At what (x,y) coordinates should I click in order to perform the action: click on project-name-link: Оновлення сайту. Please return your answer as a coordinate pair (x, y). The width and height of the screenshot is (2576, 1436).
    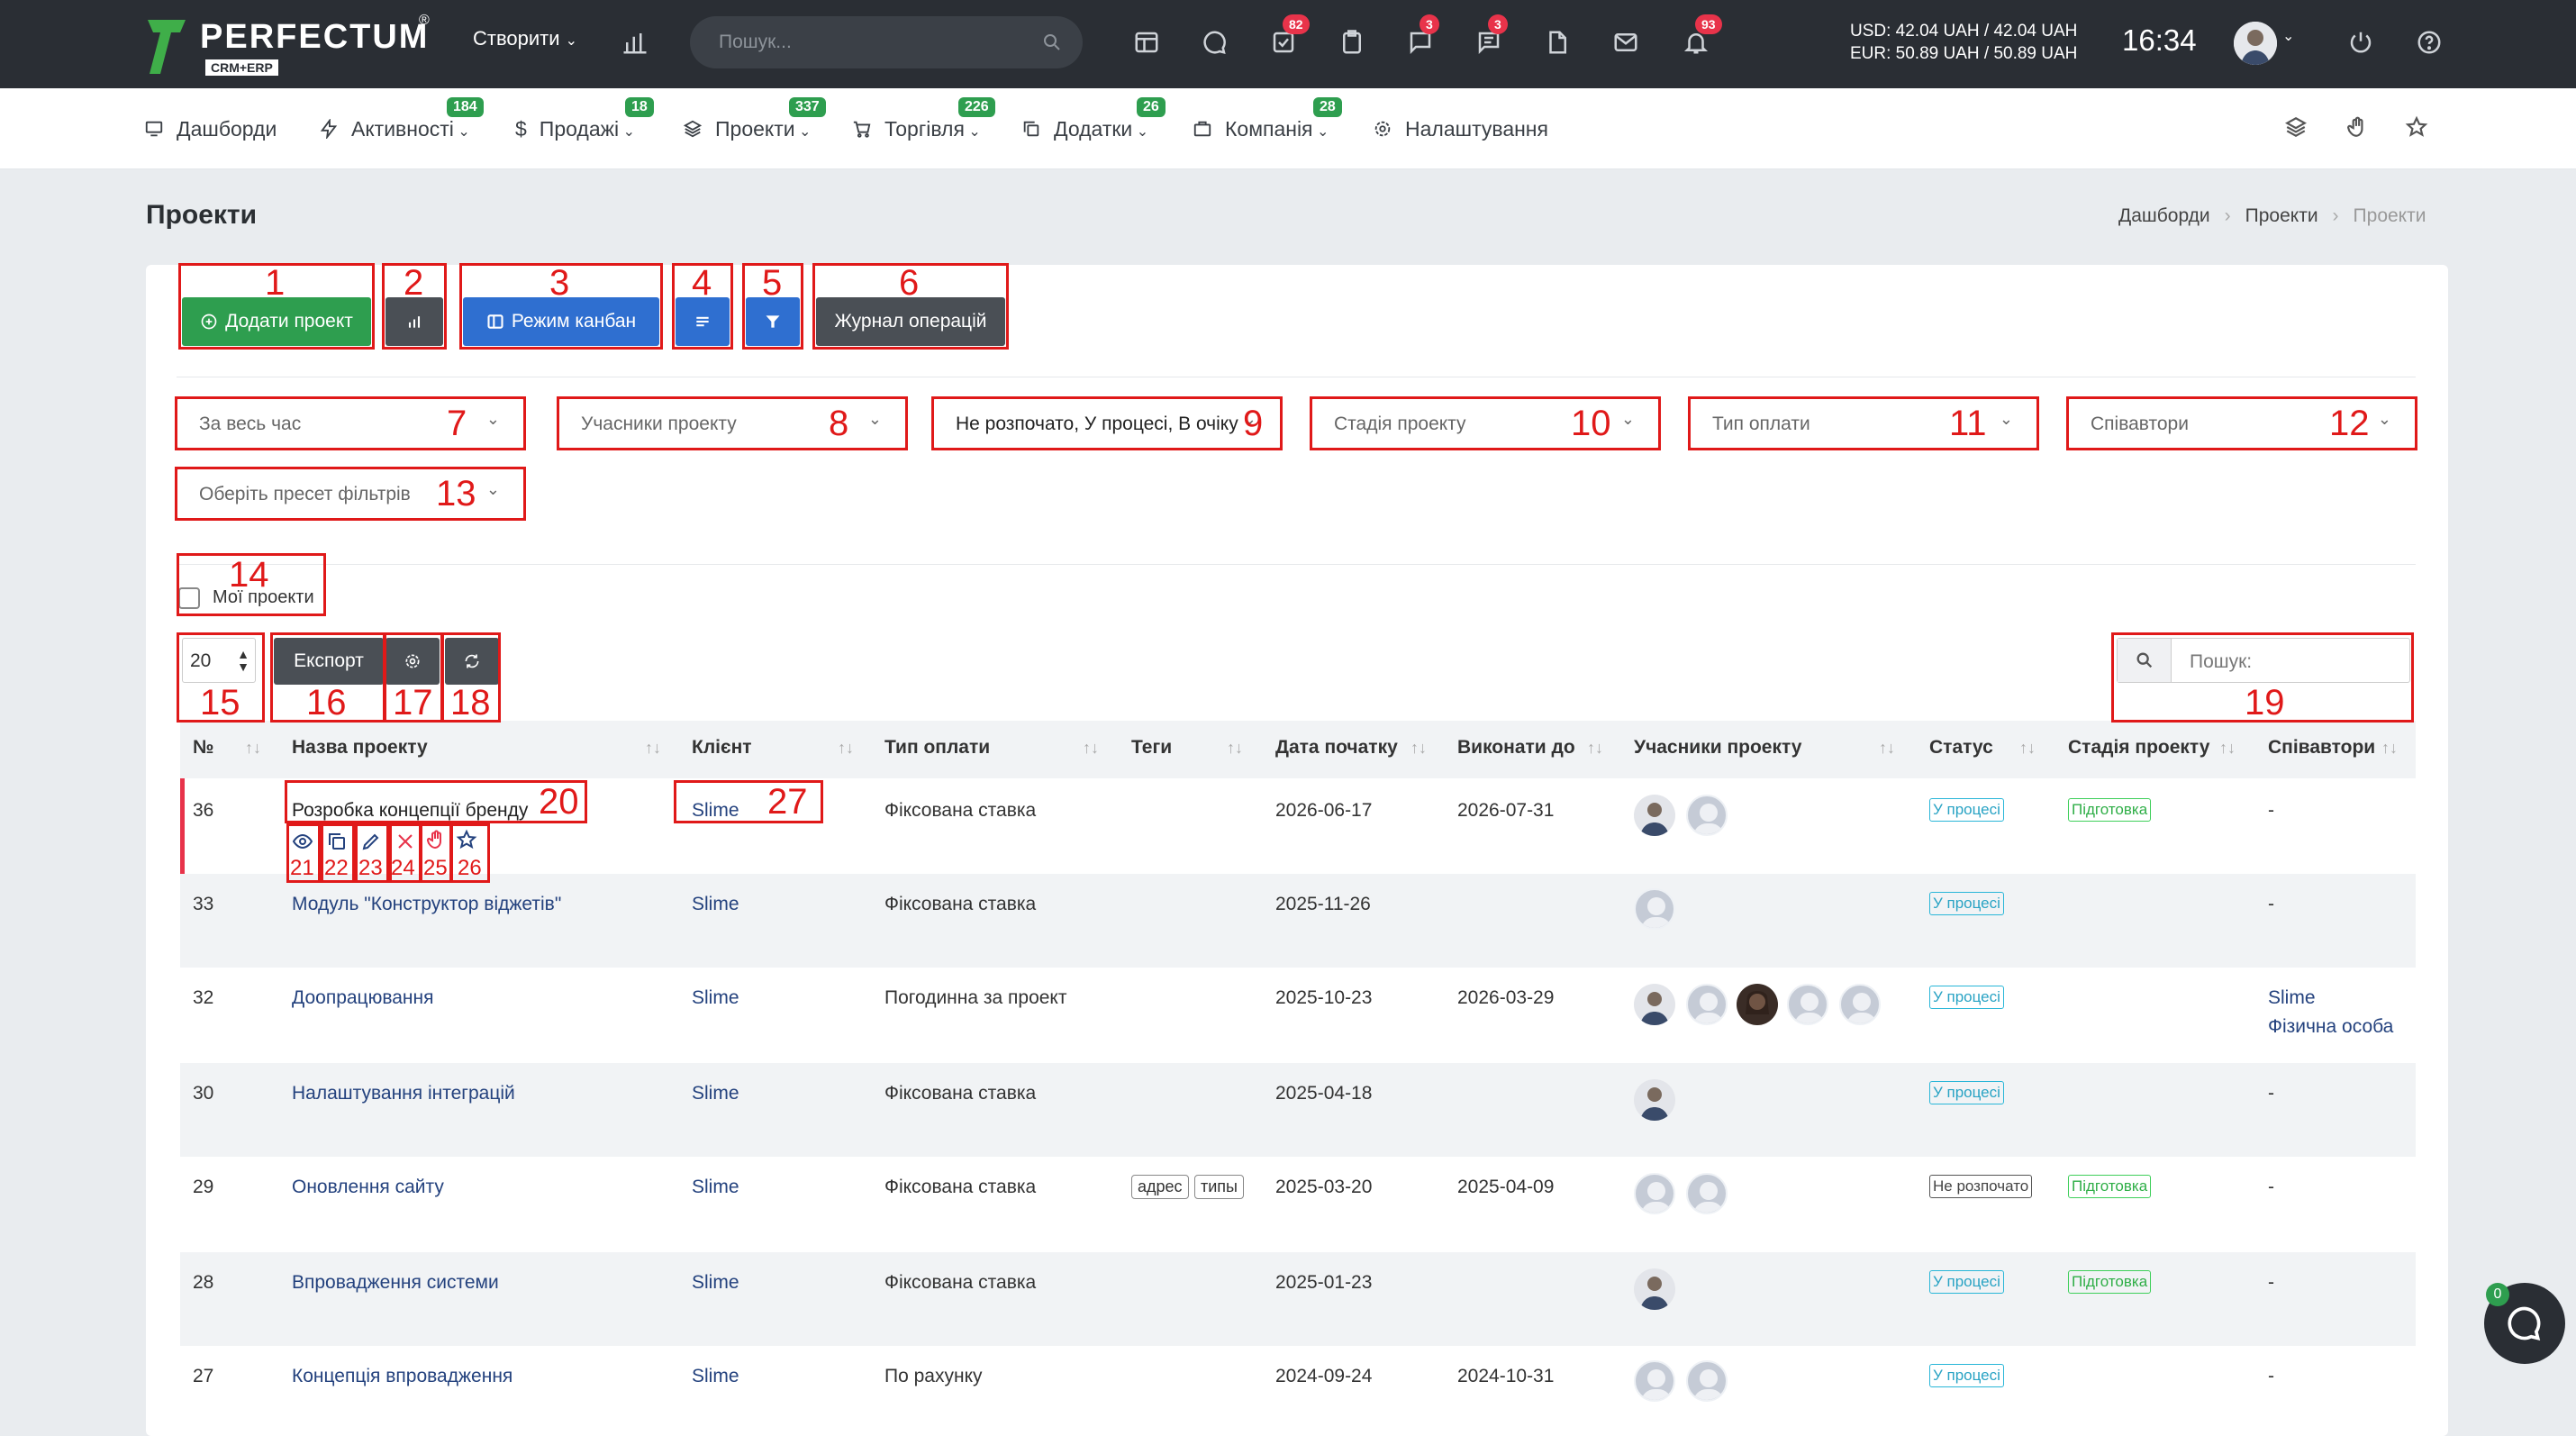
    Looking at the image, I should click on (368, 1187).